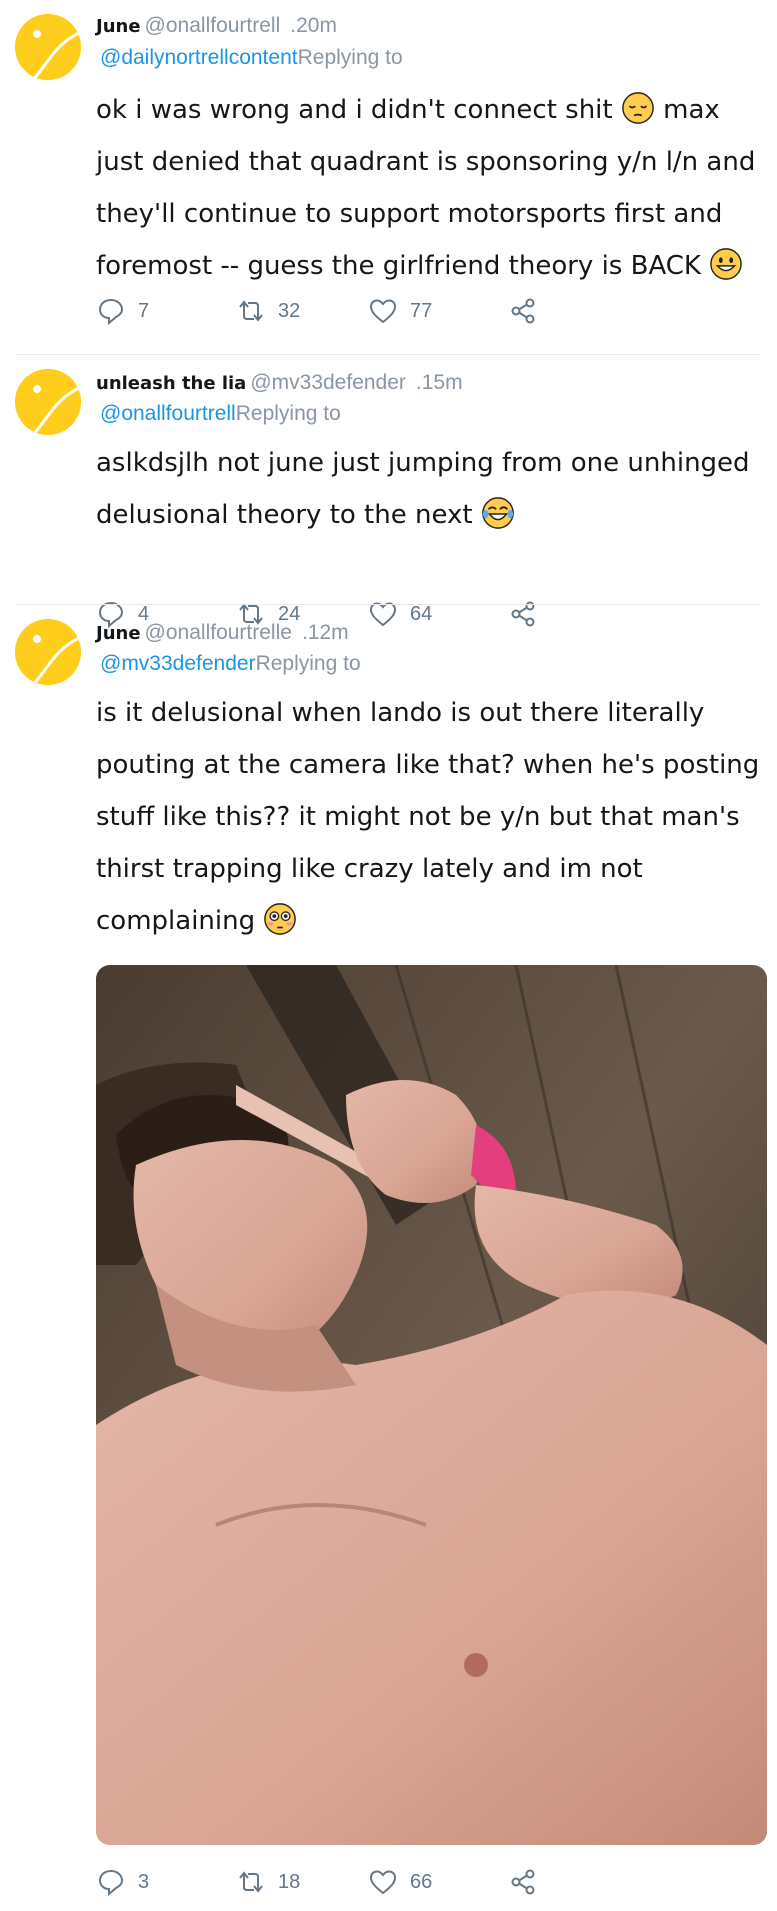 The width and height of the screenshot is (777, 1911). Describe the element at coordinates (171, 383) in the screenshot. I see `display-name: unleash the lia` at that location.